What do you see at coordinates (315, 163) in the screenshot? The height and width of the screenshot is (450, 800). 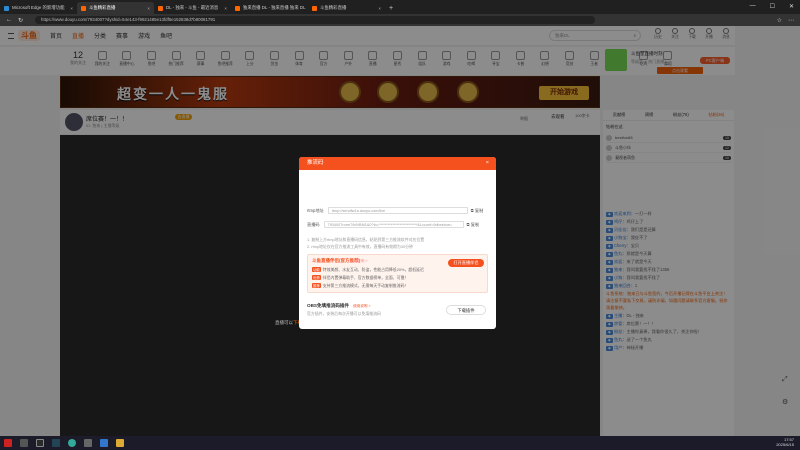 I see `dialog-title: 推流码` at bounding box center [315, 163].